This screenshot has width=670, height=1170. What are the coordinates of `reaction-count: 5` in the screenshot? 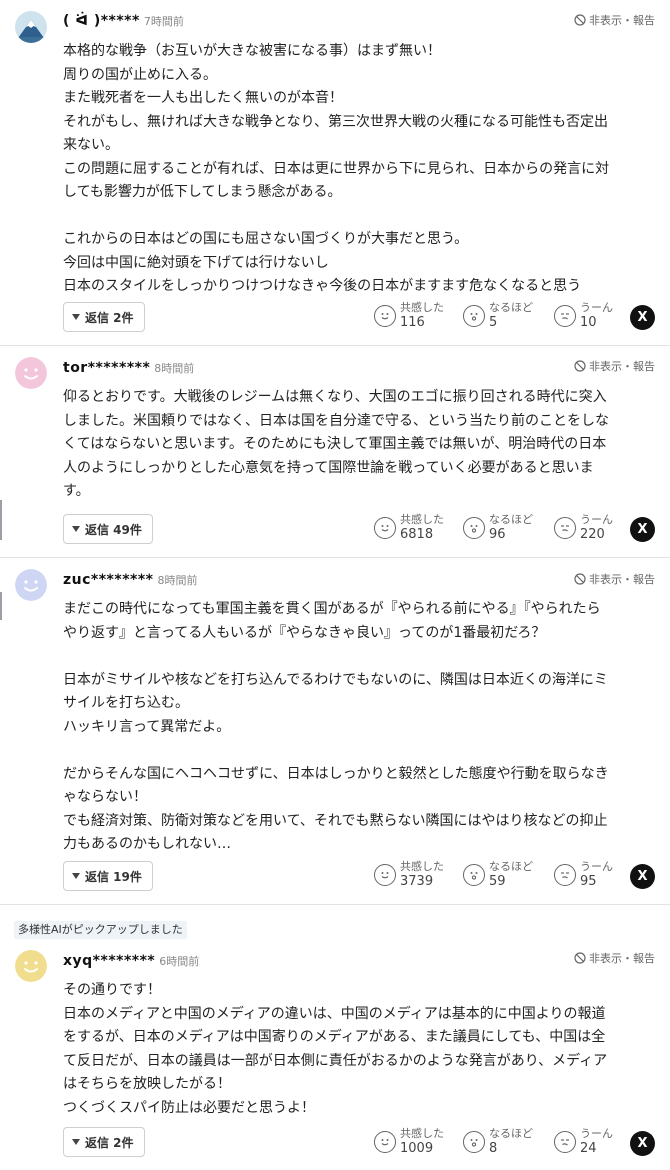 It's located at (493, 322).